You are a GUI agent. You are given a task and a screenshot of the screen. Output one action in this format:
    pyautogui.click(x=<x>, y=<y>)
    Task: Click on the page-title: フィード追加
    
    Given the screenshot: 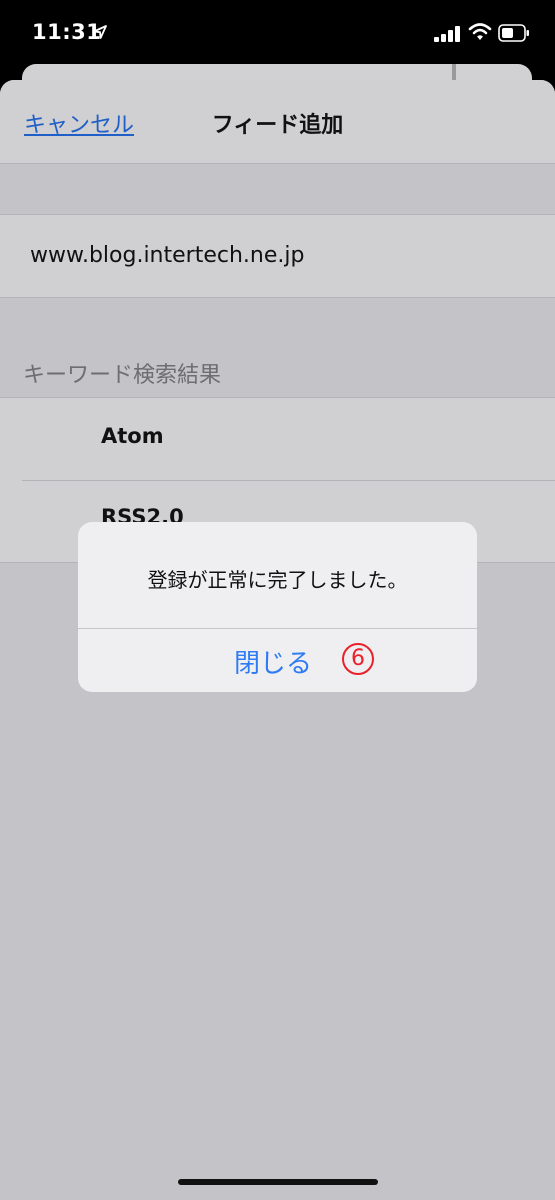 What is the action you would take?
    pyautogui.click(x=277, y=123)
    